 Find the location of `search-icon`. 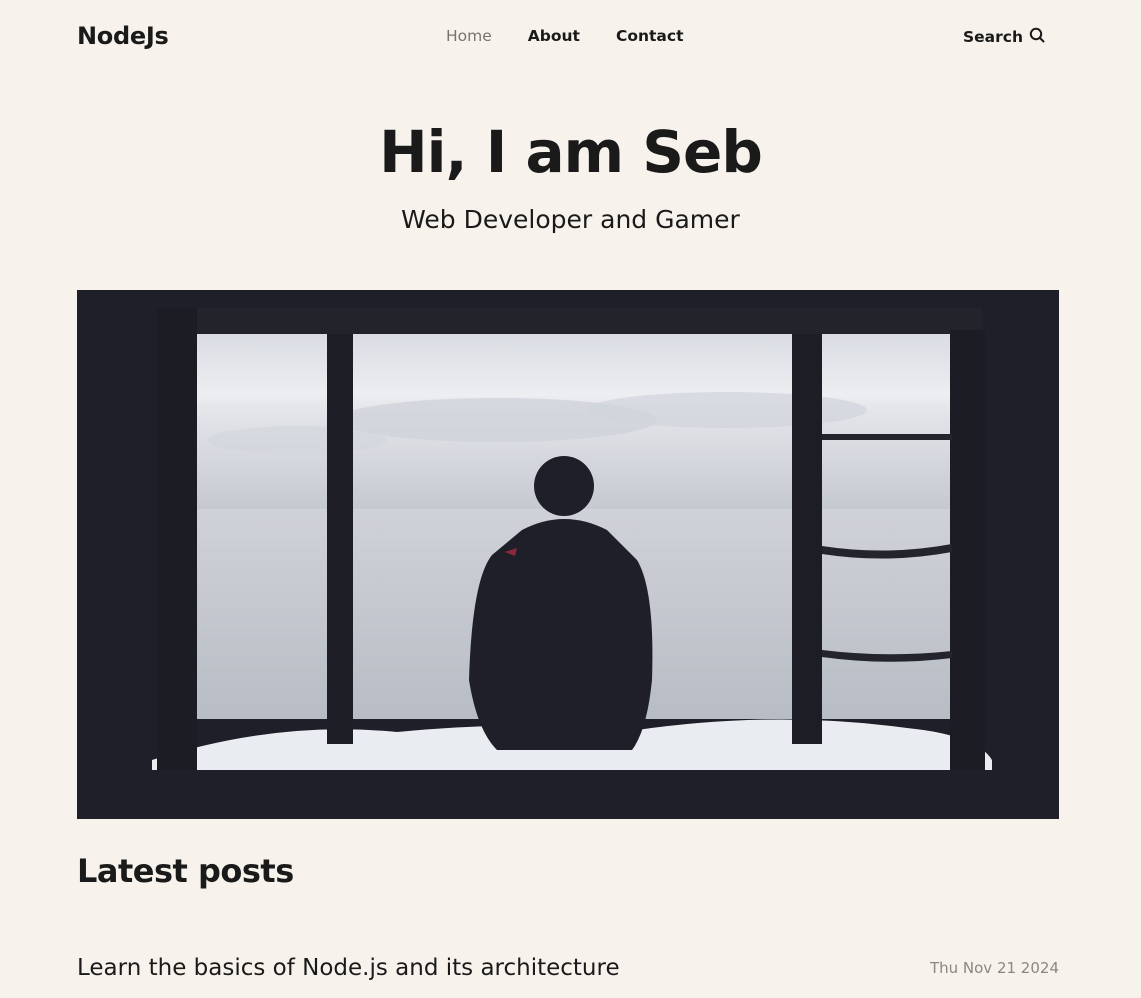

search-icon is located at coordinates (1037, 37).